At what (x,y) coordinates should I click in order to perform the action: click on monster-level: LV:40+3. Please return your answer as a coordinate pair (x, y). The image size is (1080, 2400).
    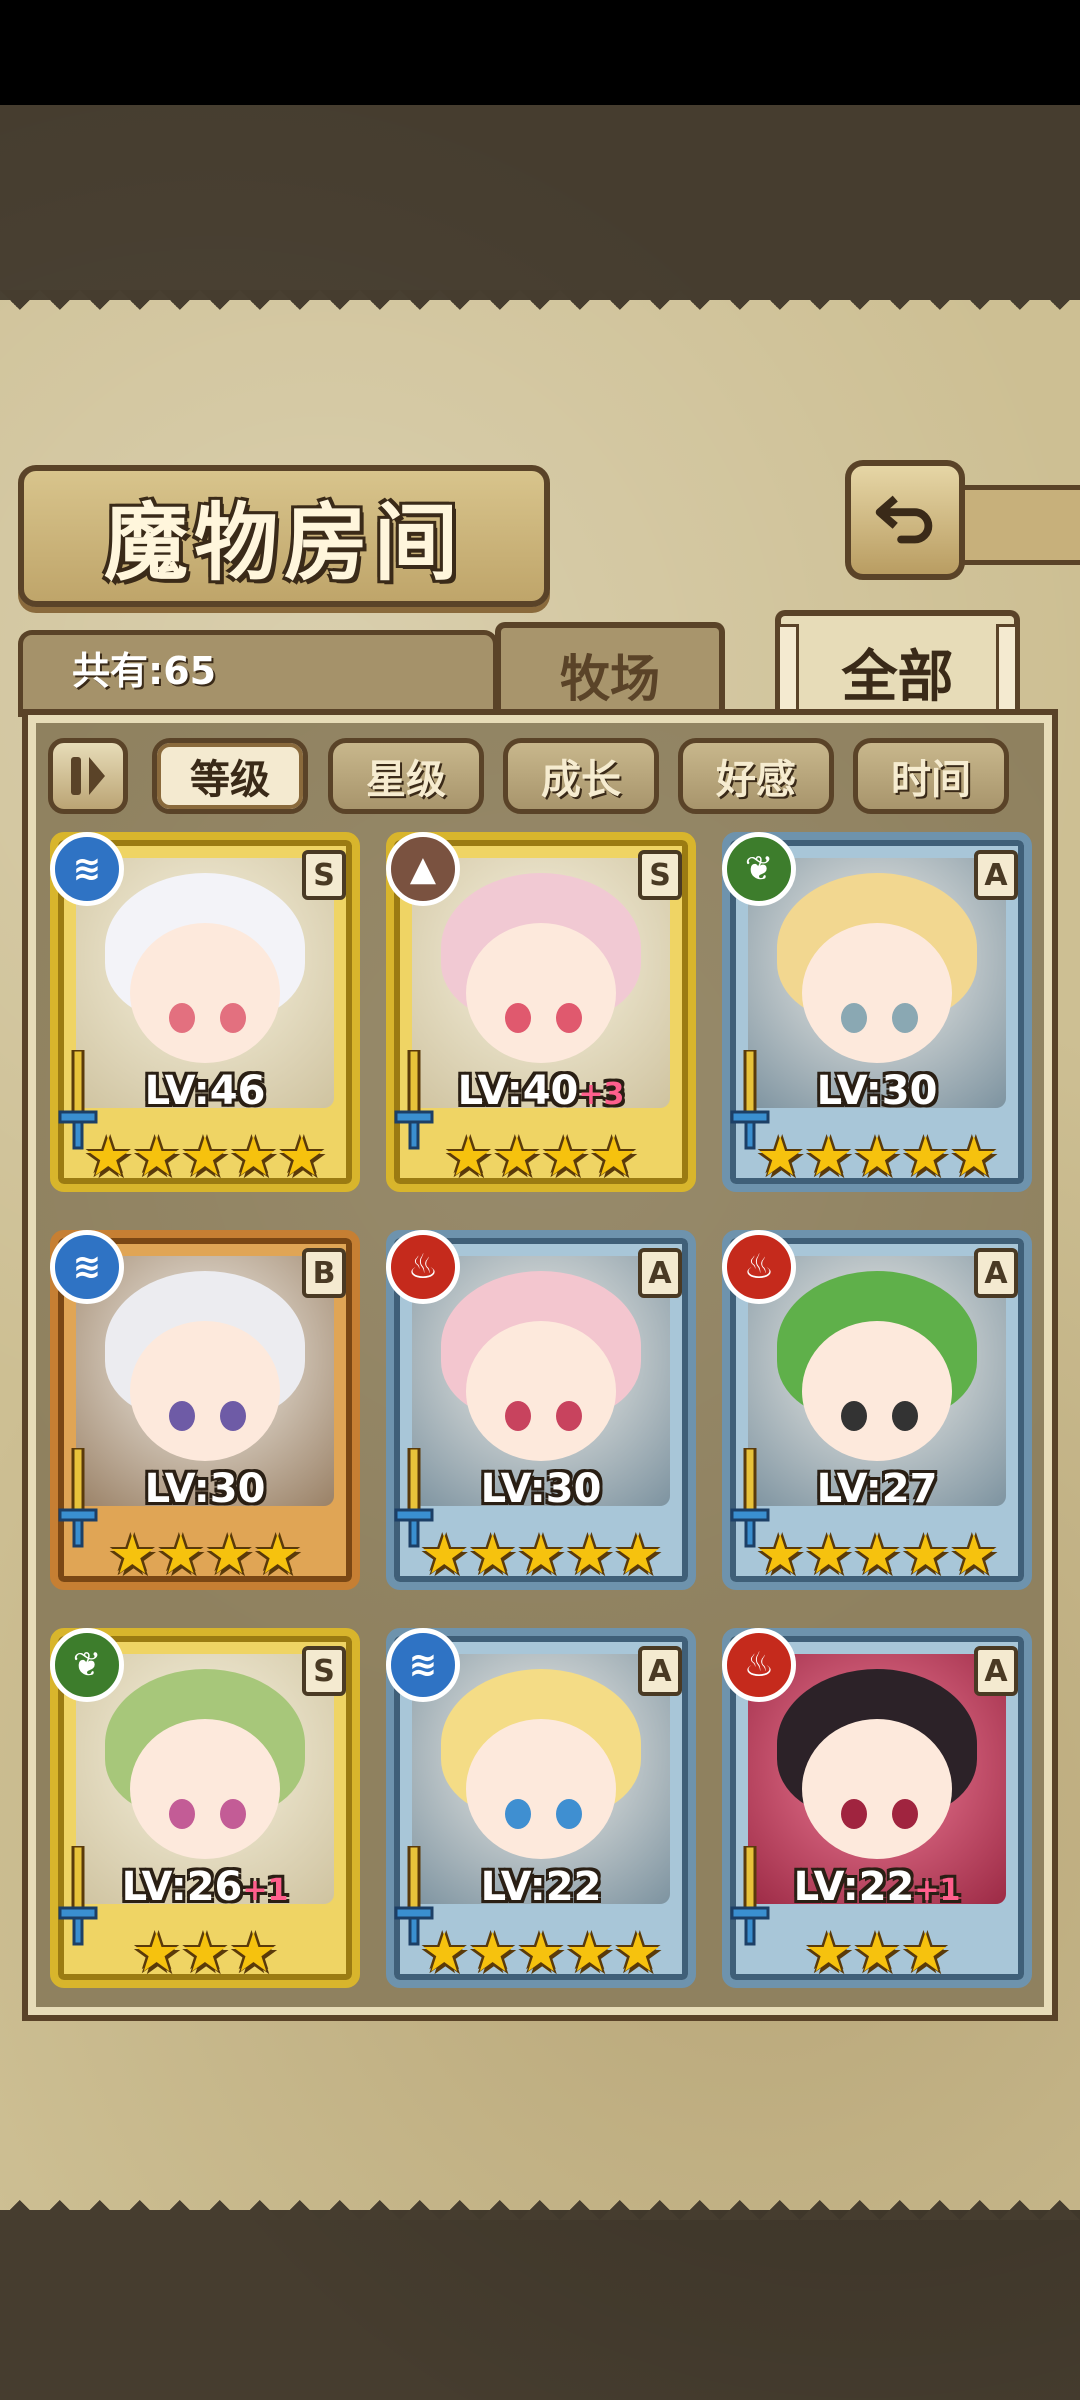
    Looking at the image, I should click on (541, 1091).